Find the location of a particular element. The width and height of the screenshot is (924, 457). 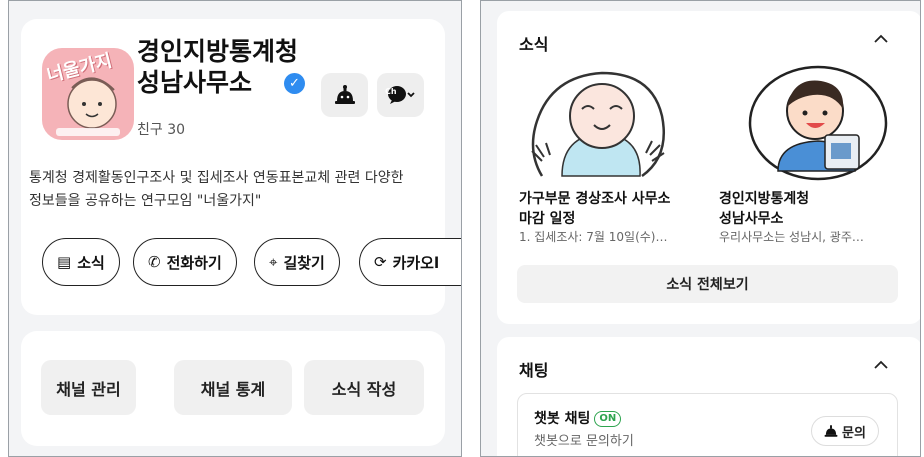

write-news-button: 소식 작성 is located at coordinates (364, 387).